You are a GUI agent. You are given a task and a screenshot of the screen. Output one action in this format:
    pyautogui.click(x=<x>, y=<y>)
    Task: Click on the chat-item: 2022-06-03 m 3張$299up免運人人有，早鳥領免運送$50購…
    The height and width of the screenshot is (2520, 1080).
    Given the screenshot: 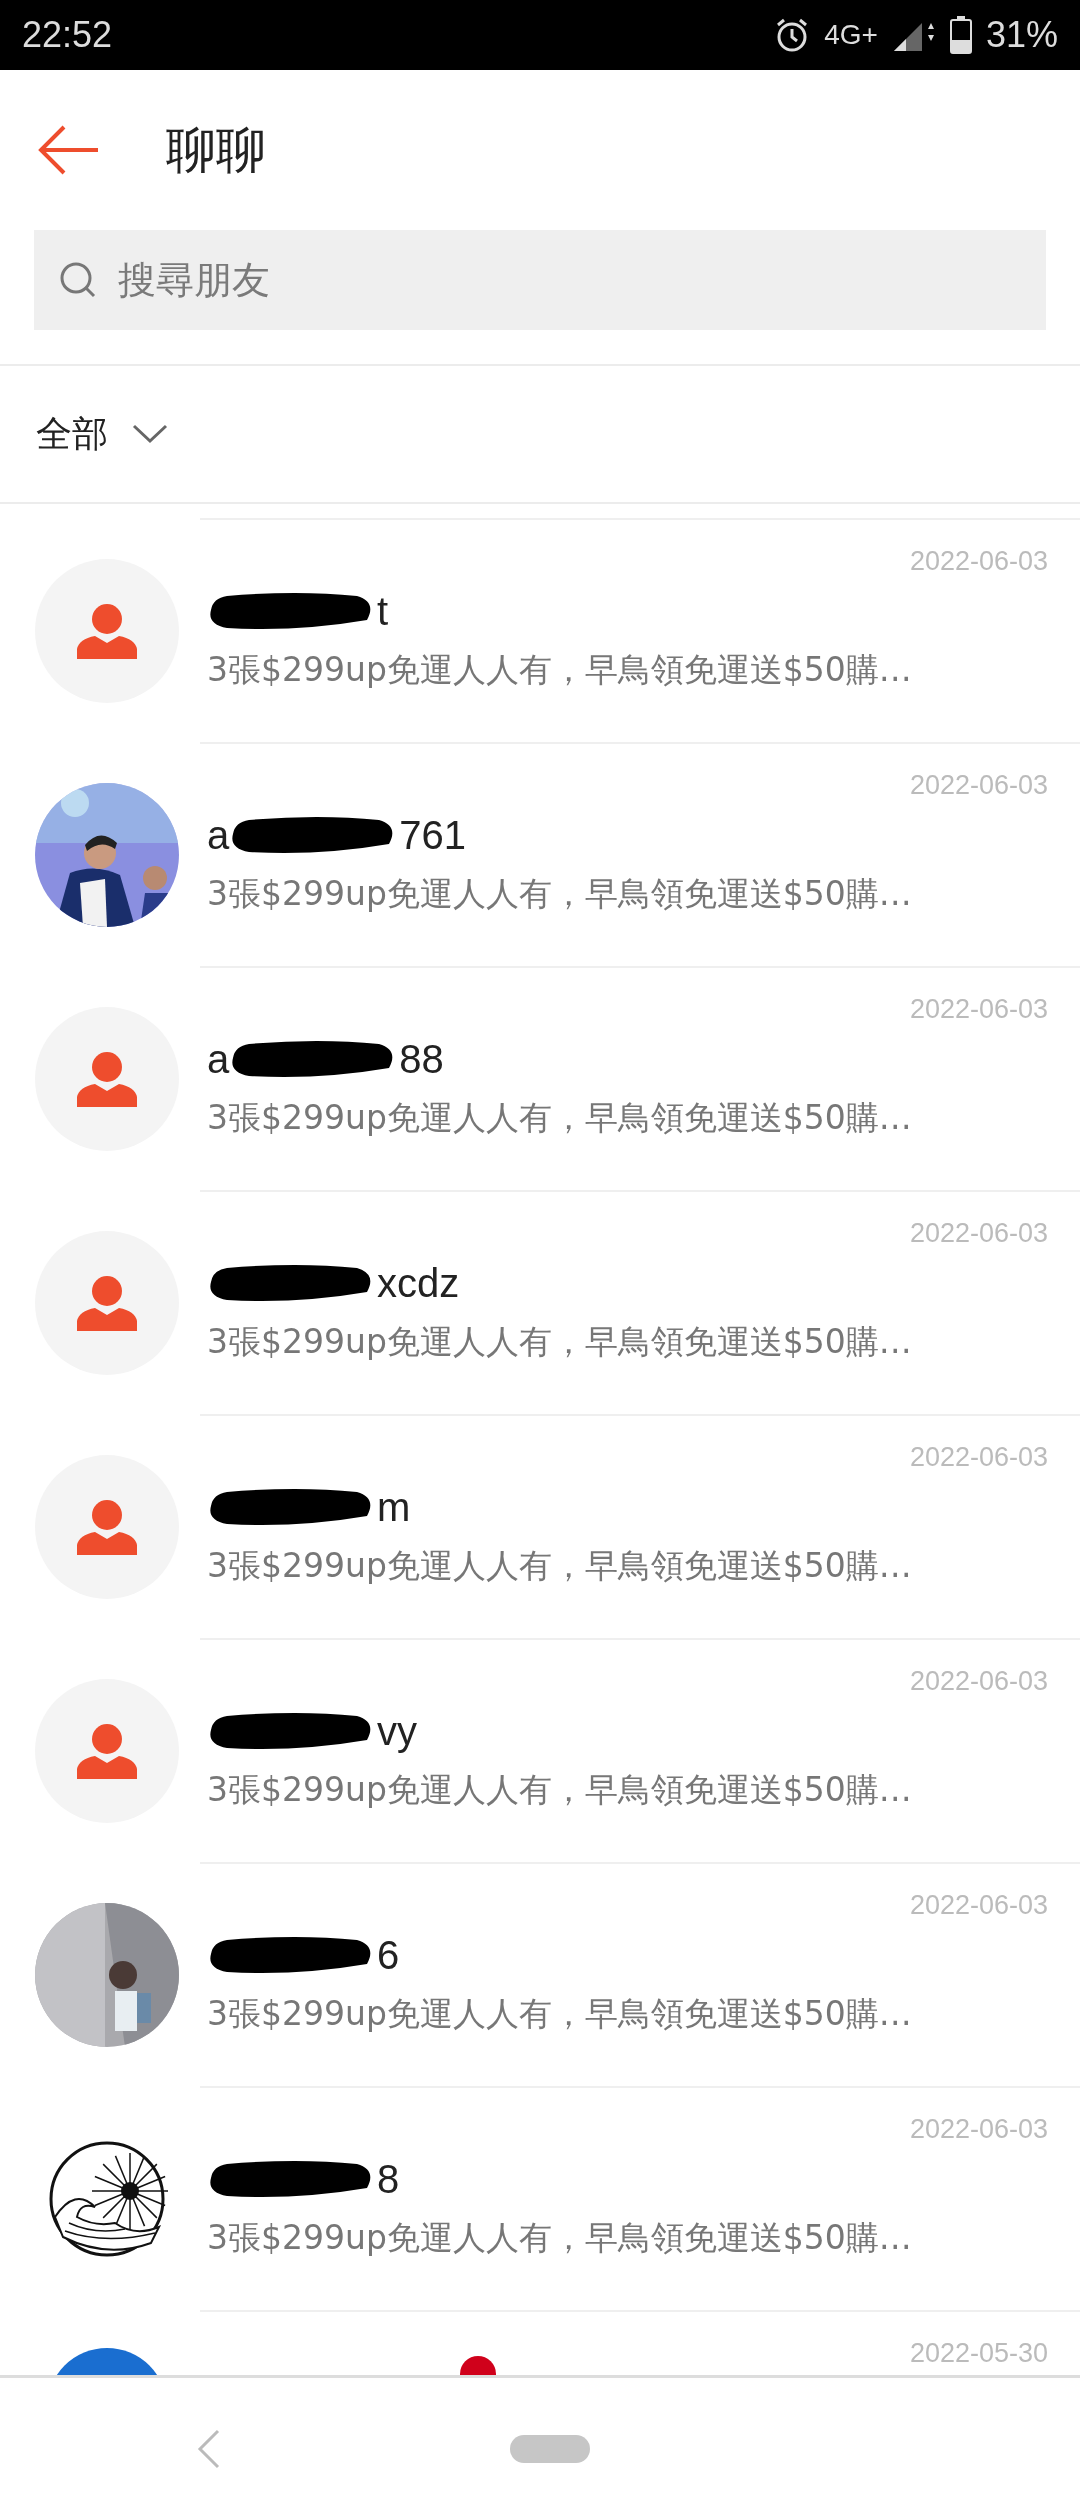 What is the action you would take?
    pyautogui.click(x=540, y=1526)
    